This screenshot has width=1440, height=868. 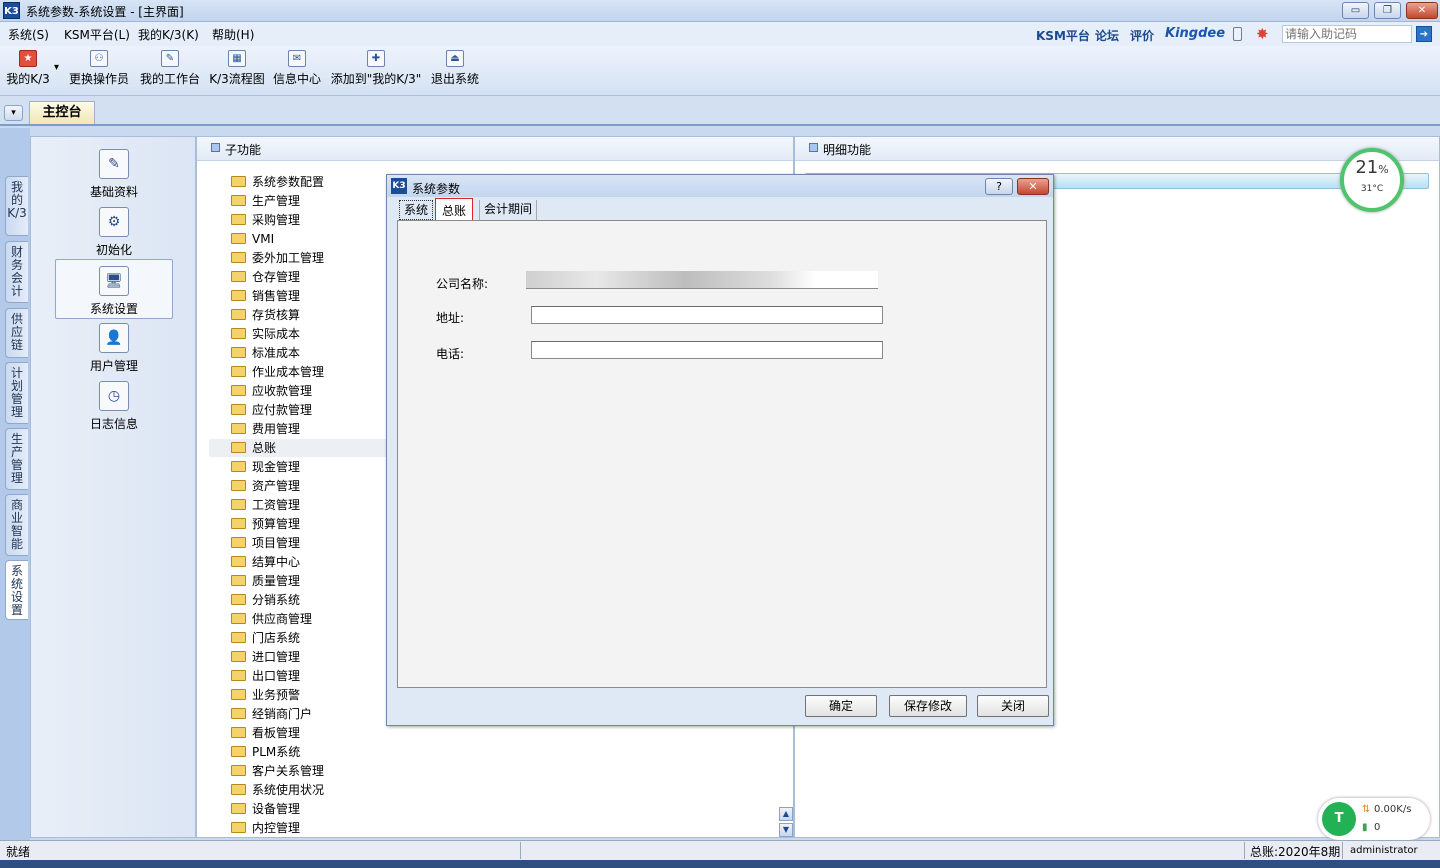 I want to click on cpu-gauge-widget: 21% 31°C, so click(x=1372, y=180).